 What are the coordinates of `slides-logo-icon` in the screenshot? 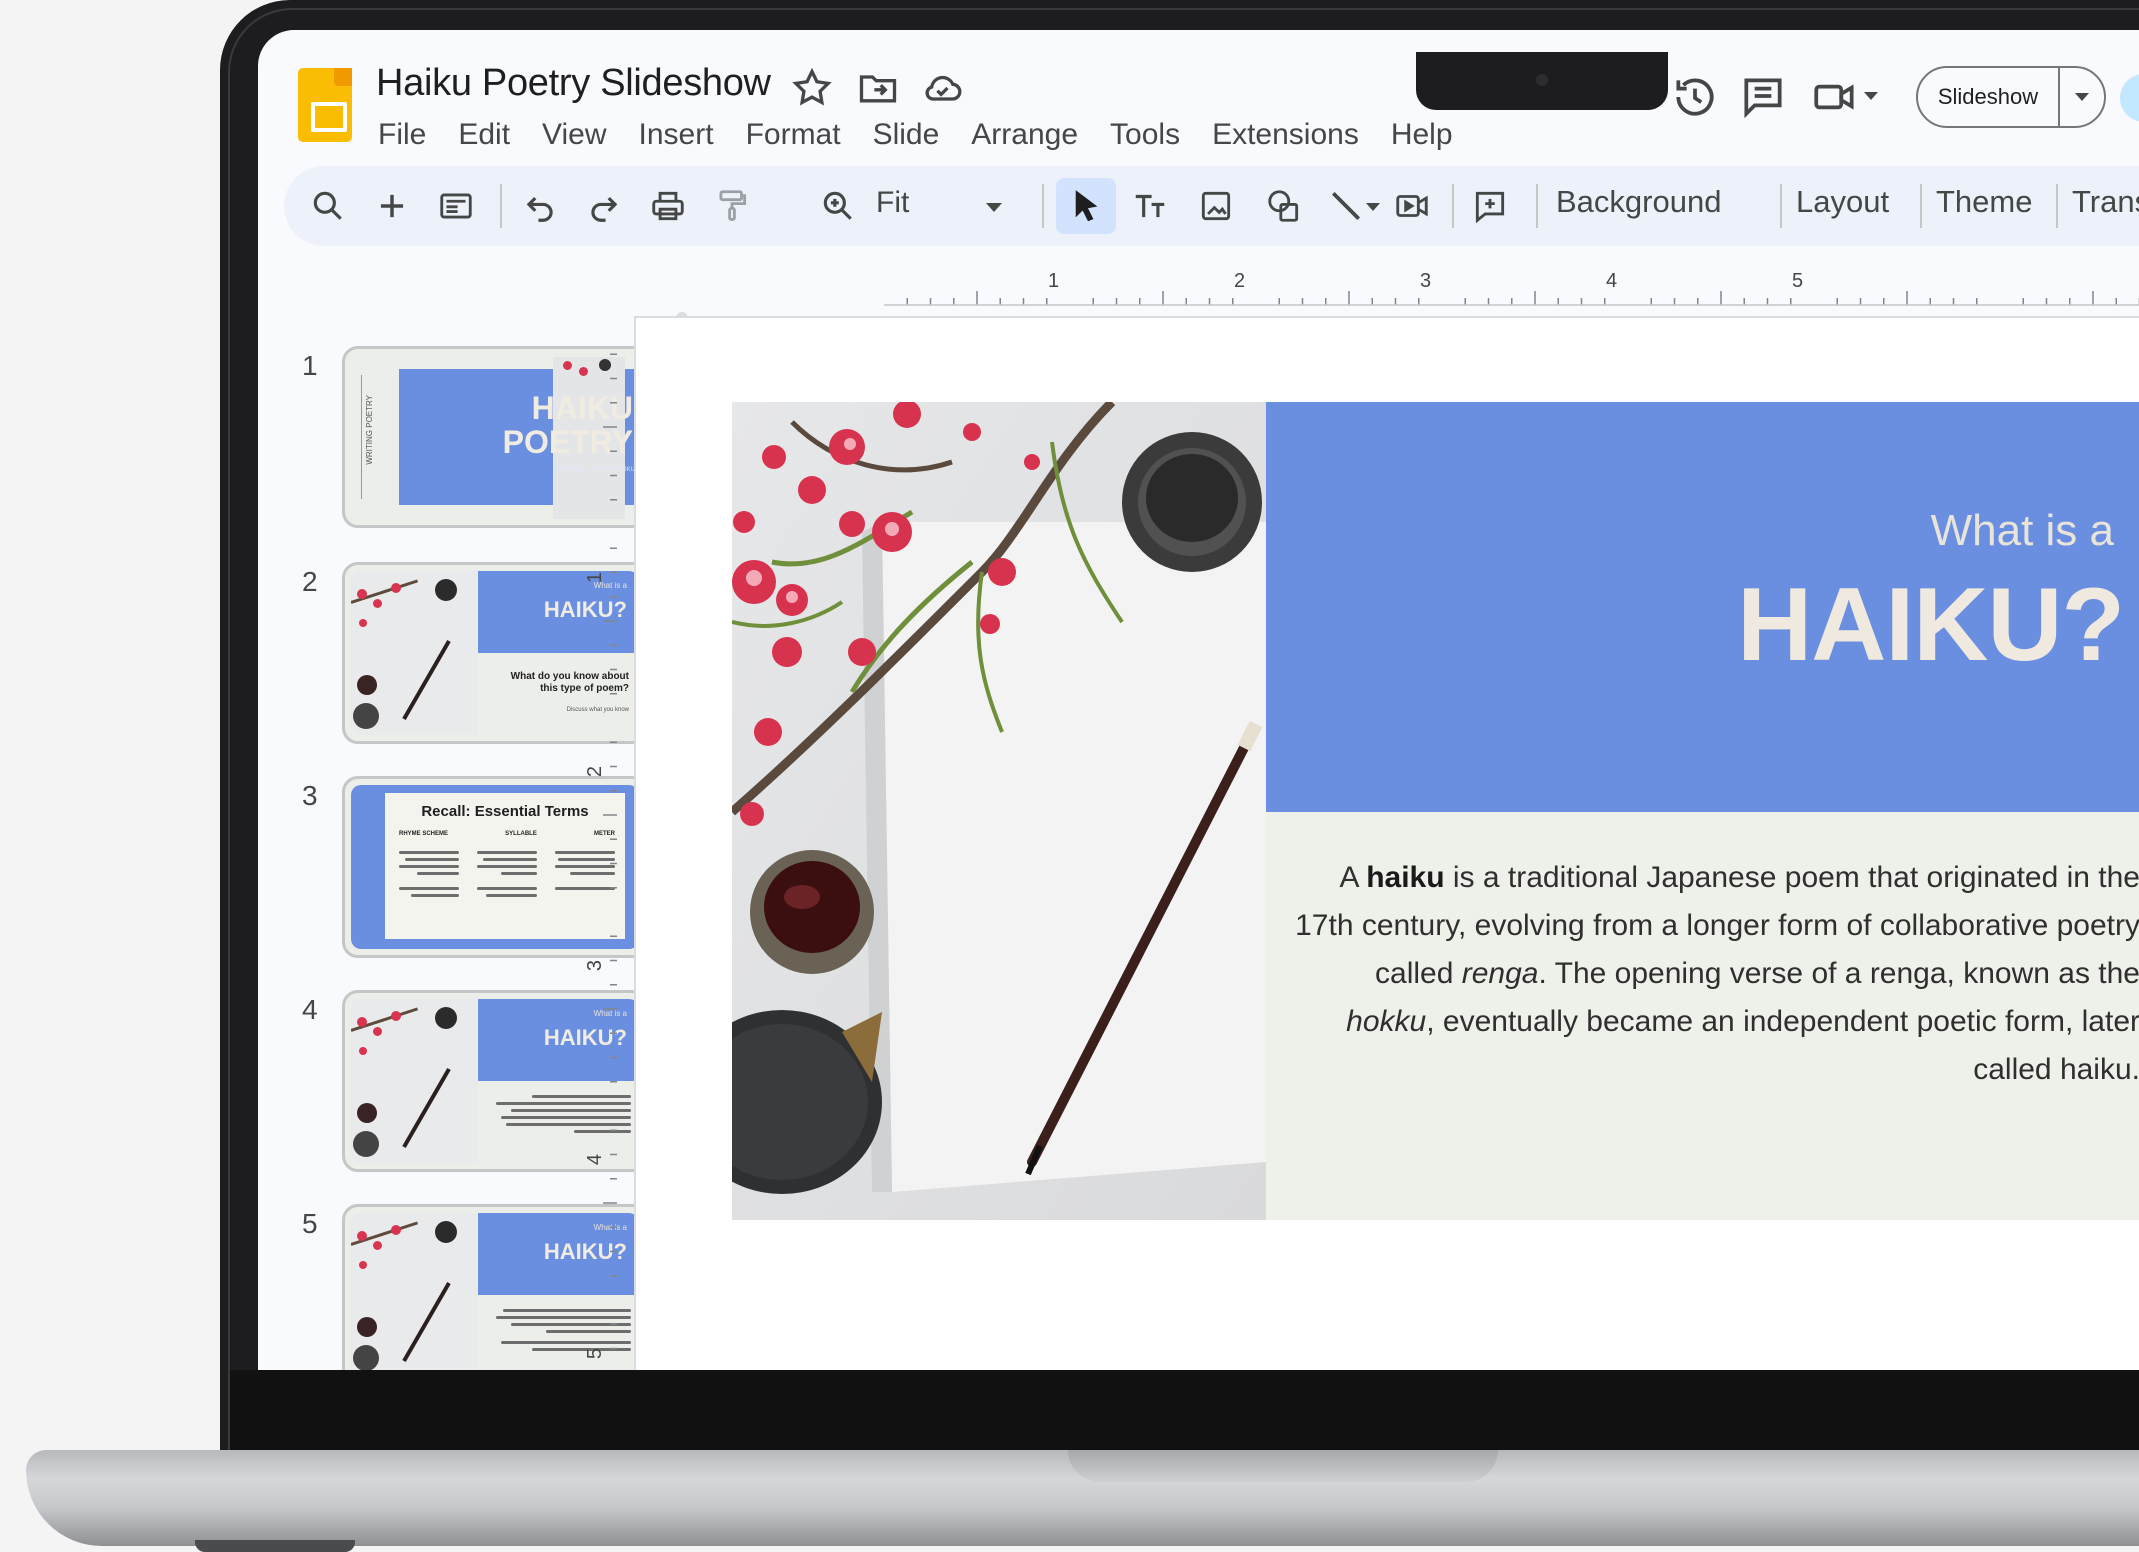 It's located at (325, 105).